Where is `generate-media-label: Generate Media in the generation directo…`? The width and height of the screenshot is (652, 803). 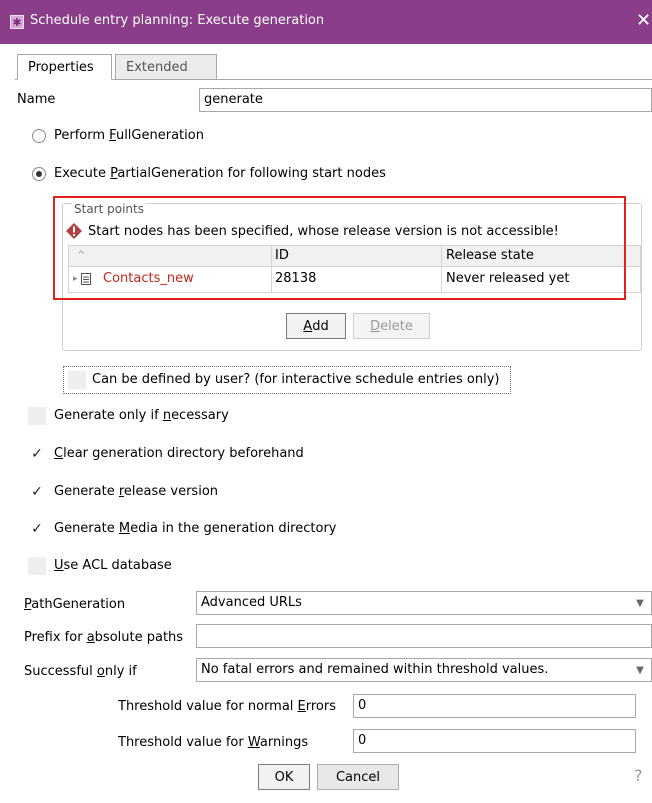 generate-media-label: Generate Media in the generation directo… is located at coordinates (195, 528).